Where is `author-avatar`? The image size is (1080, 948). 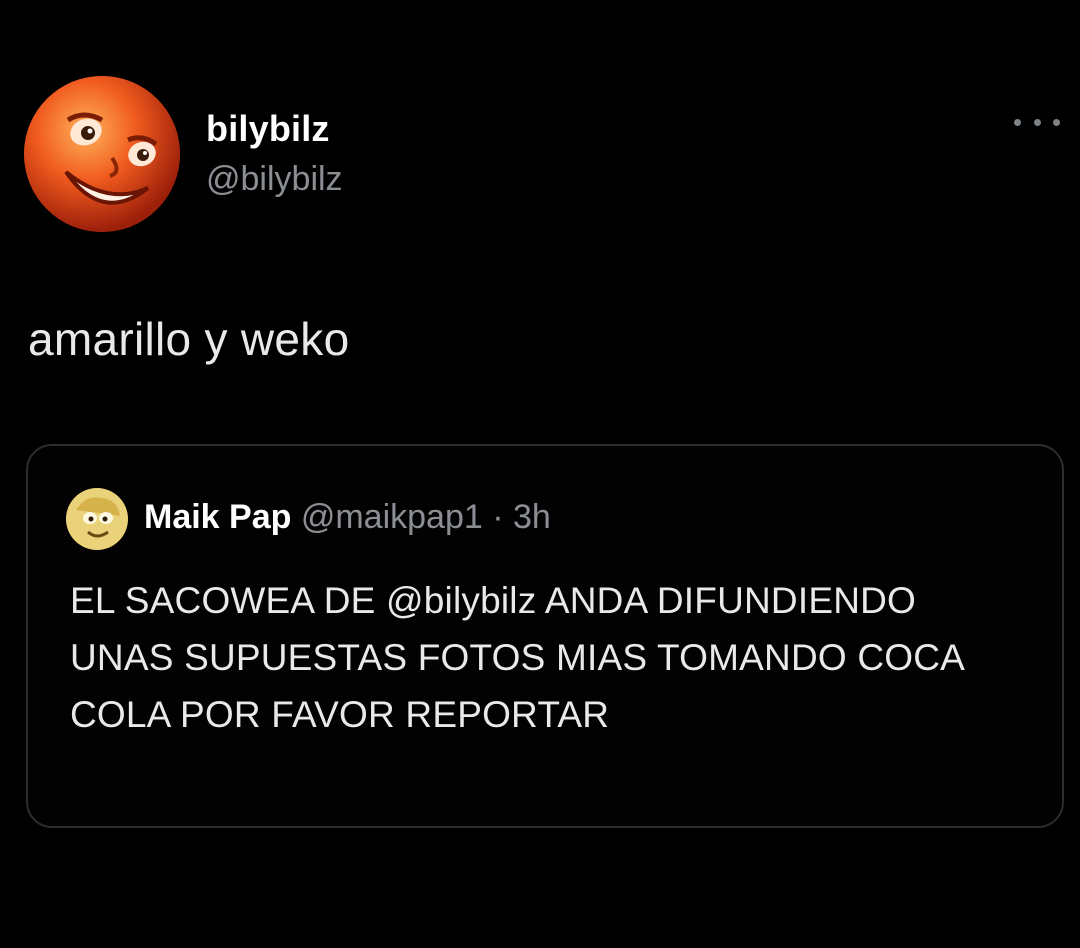 author-avatar is located at coordinates (102, 154).